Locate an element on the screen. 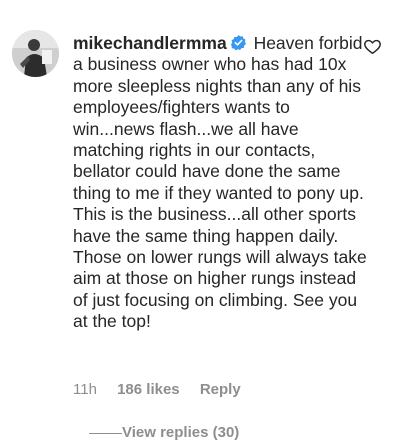 The image size is (400, 442). view-replies-button: View replies (30) is located at coordinates (180, 432).